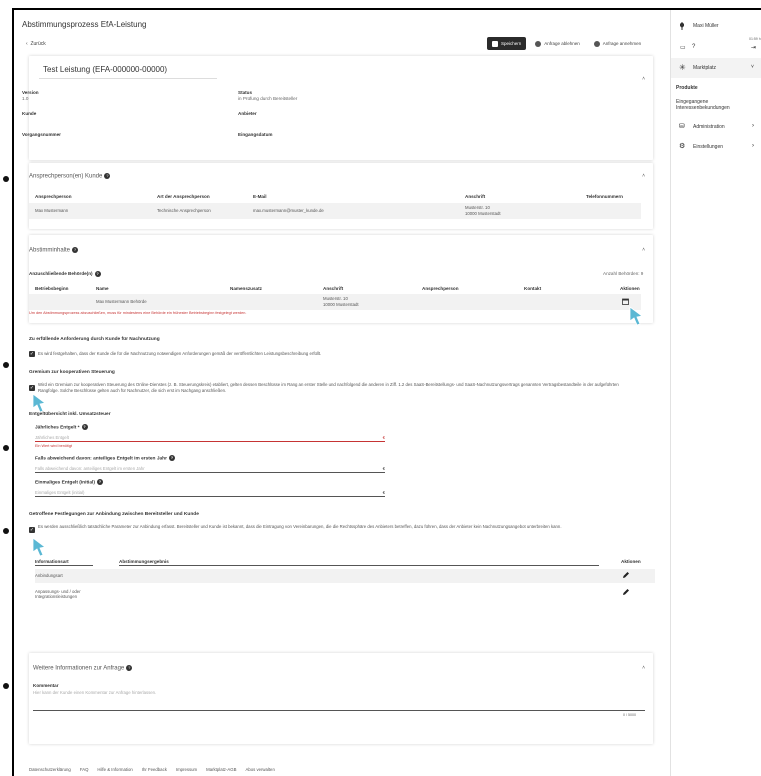 The width and height of the screenshot is (761, 776). I want to click on initial-fee-input: Einmaliges Entgelt (initial) €, so click(210, 493).